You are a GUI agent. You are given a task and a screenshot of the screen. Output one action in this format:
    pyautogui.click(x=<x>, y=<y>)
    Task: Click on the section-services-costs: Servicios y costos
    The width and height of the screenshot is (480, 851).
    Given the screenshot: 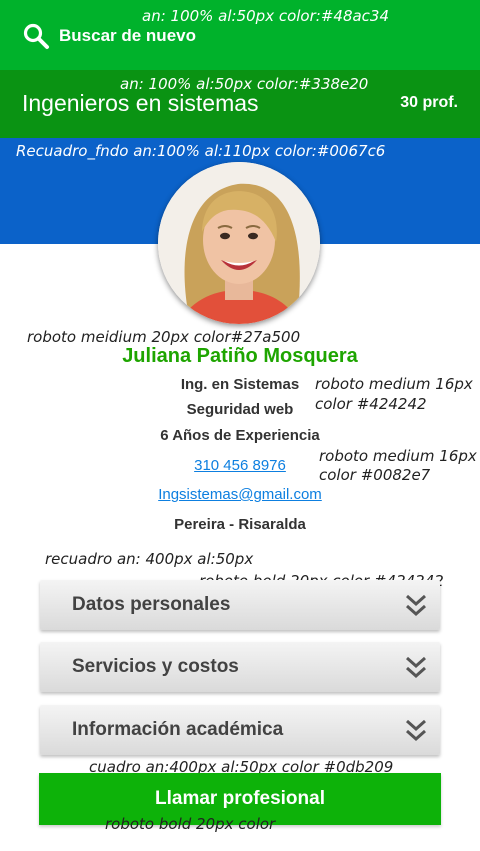 What is the action you would take?
    pyautogui.click(x=240, y=667)
    